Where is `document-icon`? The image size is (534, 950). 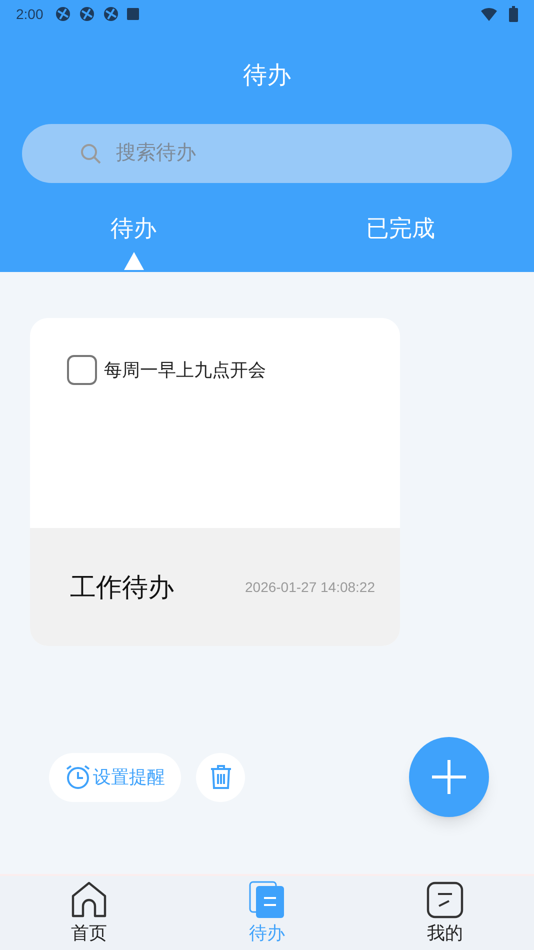 document-icon is located at coordinates (267, 900).